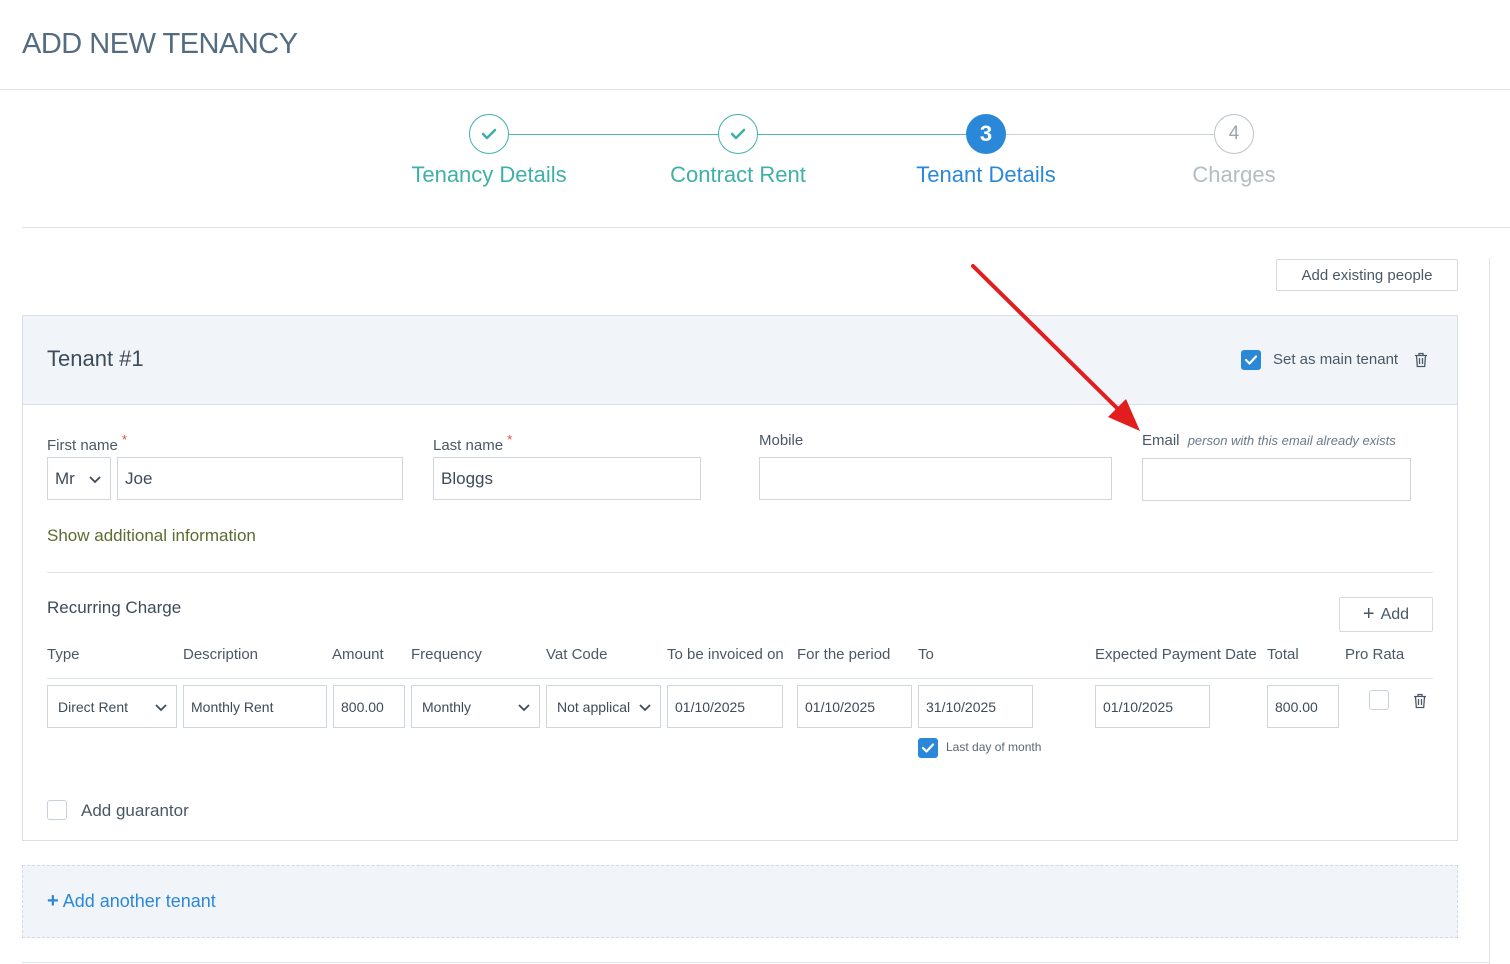 Image resolution: width=1510 pixels, height=964 pixels. I want to click on annotation-arrow-icon, so click(1055, 347).